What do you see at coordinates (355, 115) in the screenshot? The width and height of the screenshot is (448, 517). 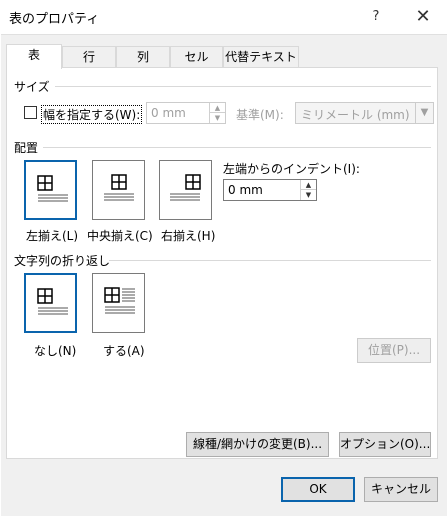 I see `basis-value: ミリメートル (mm)` at bounding box center [355, 115].